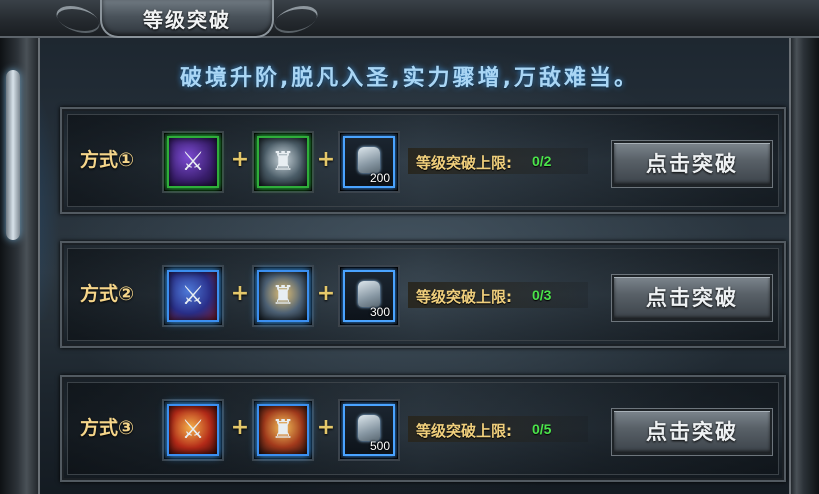 The height and width of the screenshot is (494, 819). Describe the element at coordinates (107, 294) in the screenshot. I see `method-label: 方式②` at that location.